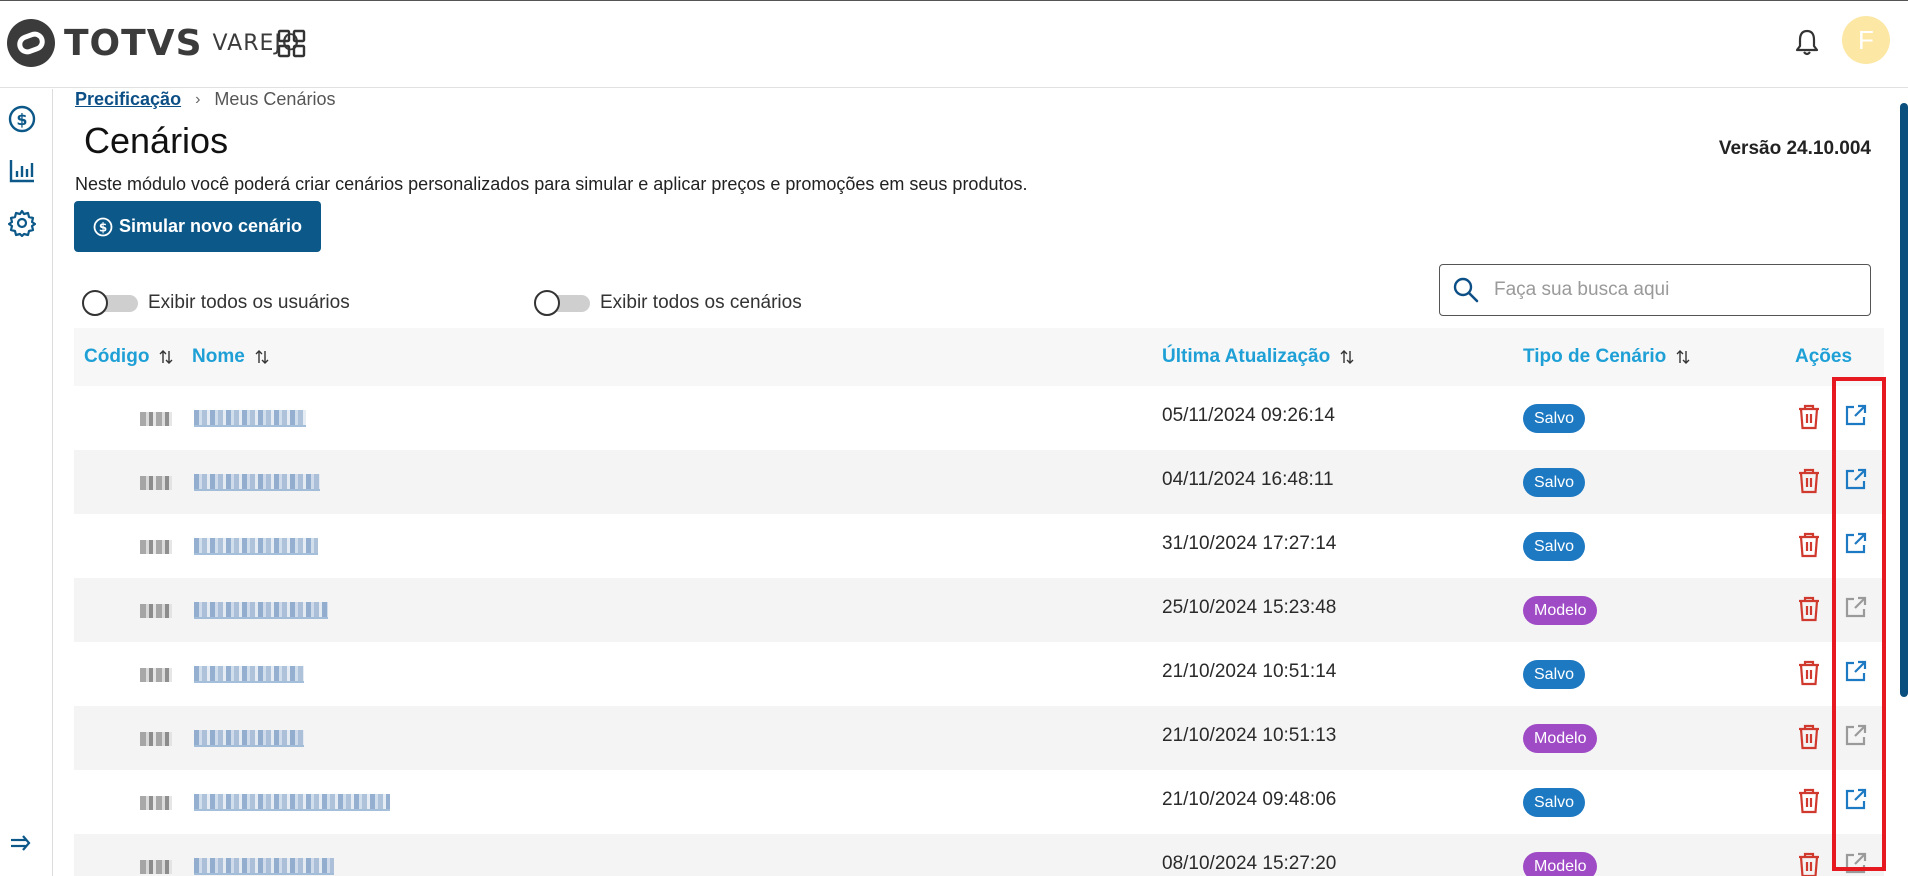  Describe the element at coordinates (979, 482) in the screenshot. I see `table-row: 04/11/2024 16:48:11 Salvo` at that location.